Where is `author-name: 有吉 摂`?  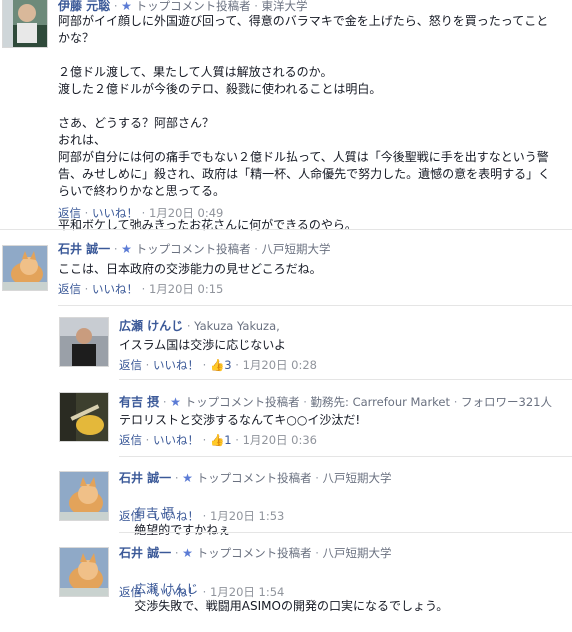 author-name: 有吉 摂 is located at coordinates (139, 402).